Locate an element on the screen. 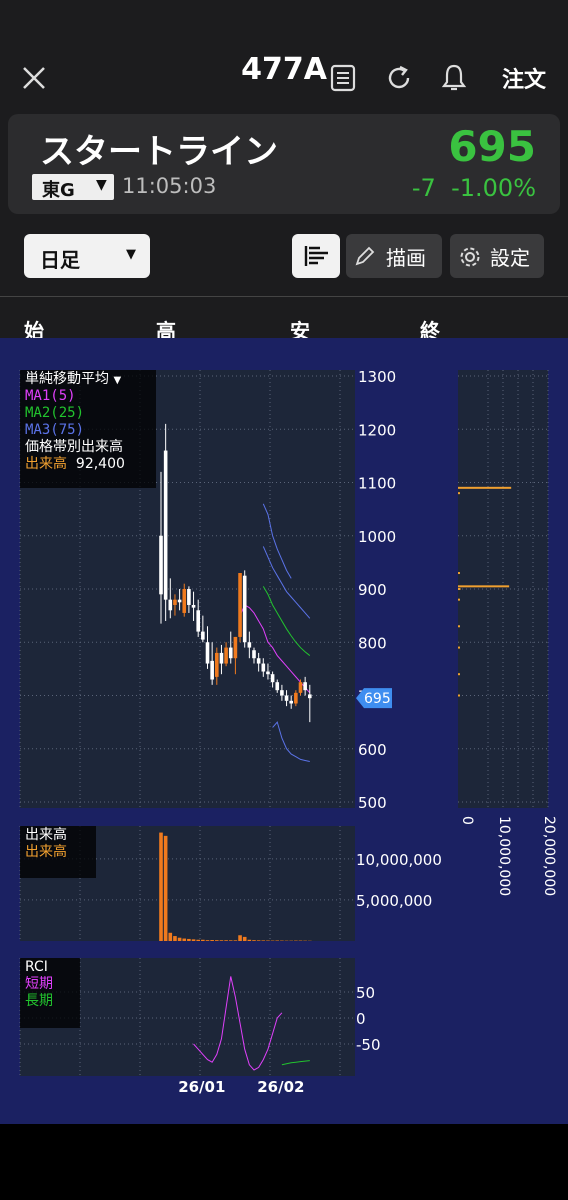 This screenshot has height=1200, width=568. draw-label: 描画 is located at coordinates (406, 258).